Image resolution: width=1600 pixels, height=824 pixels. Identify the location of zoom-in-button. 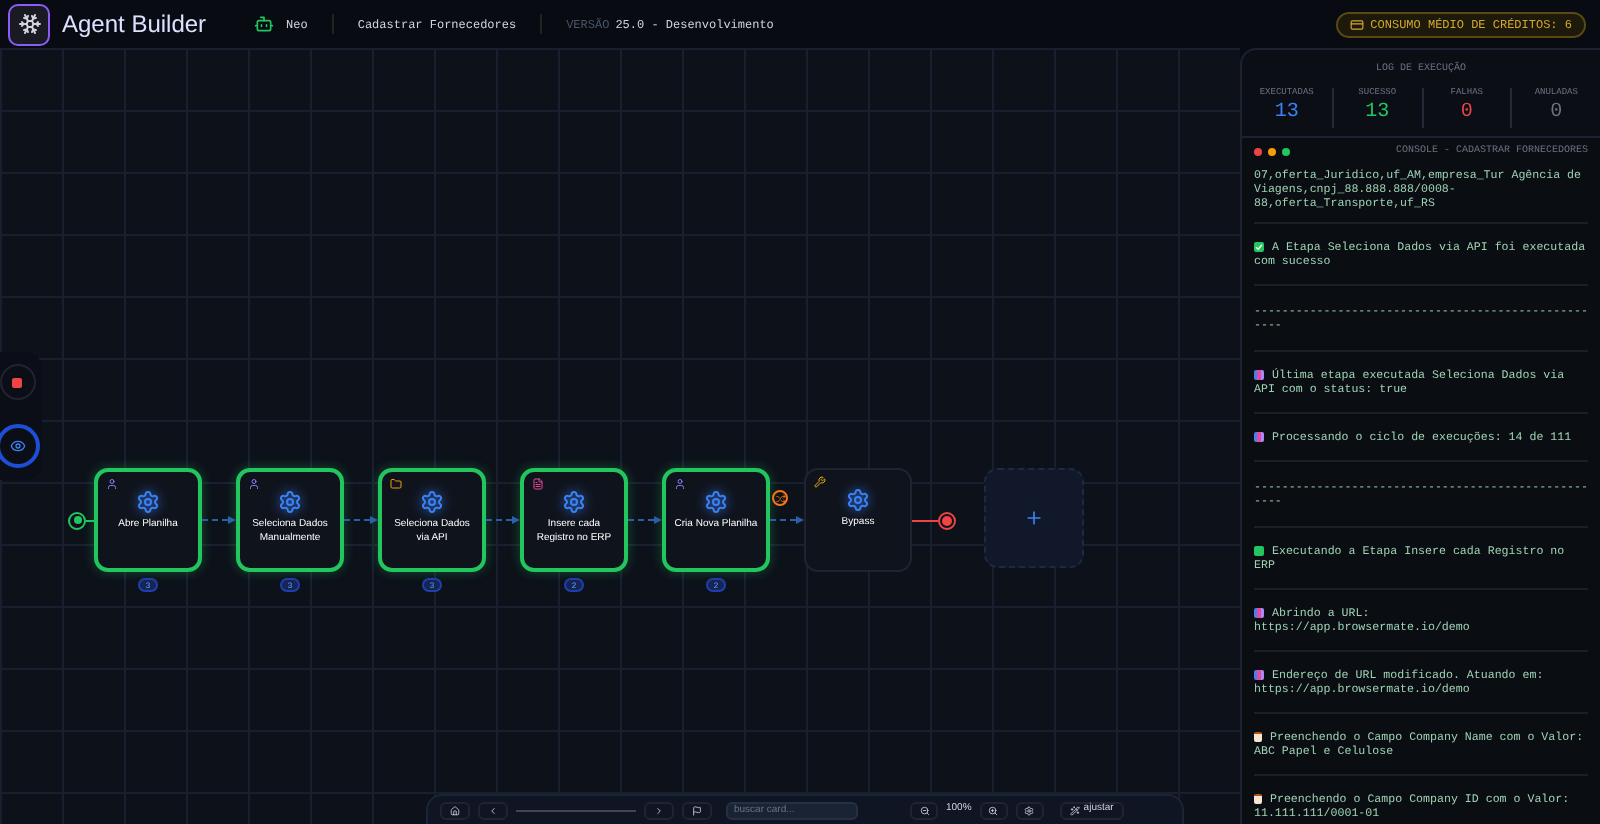
(993, 810).